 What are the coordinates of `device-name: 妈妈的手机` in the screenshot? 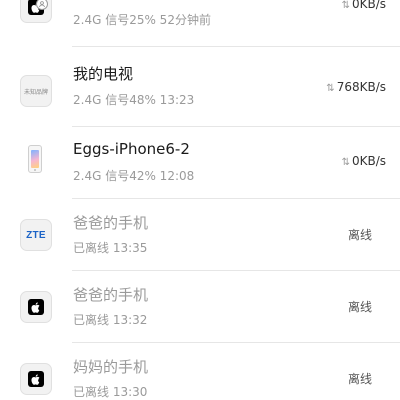 It's located at (111, 367).